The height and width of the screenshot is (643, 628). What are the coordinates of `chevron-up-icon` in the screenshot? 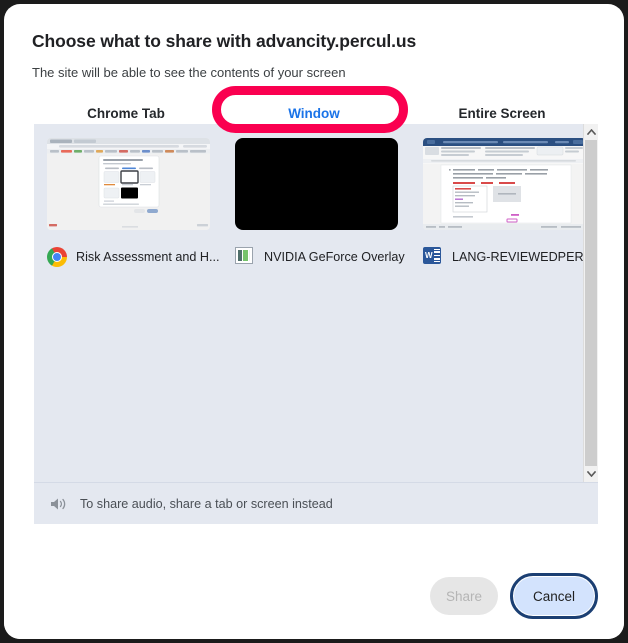 It's located at (591, 132).